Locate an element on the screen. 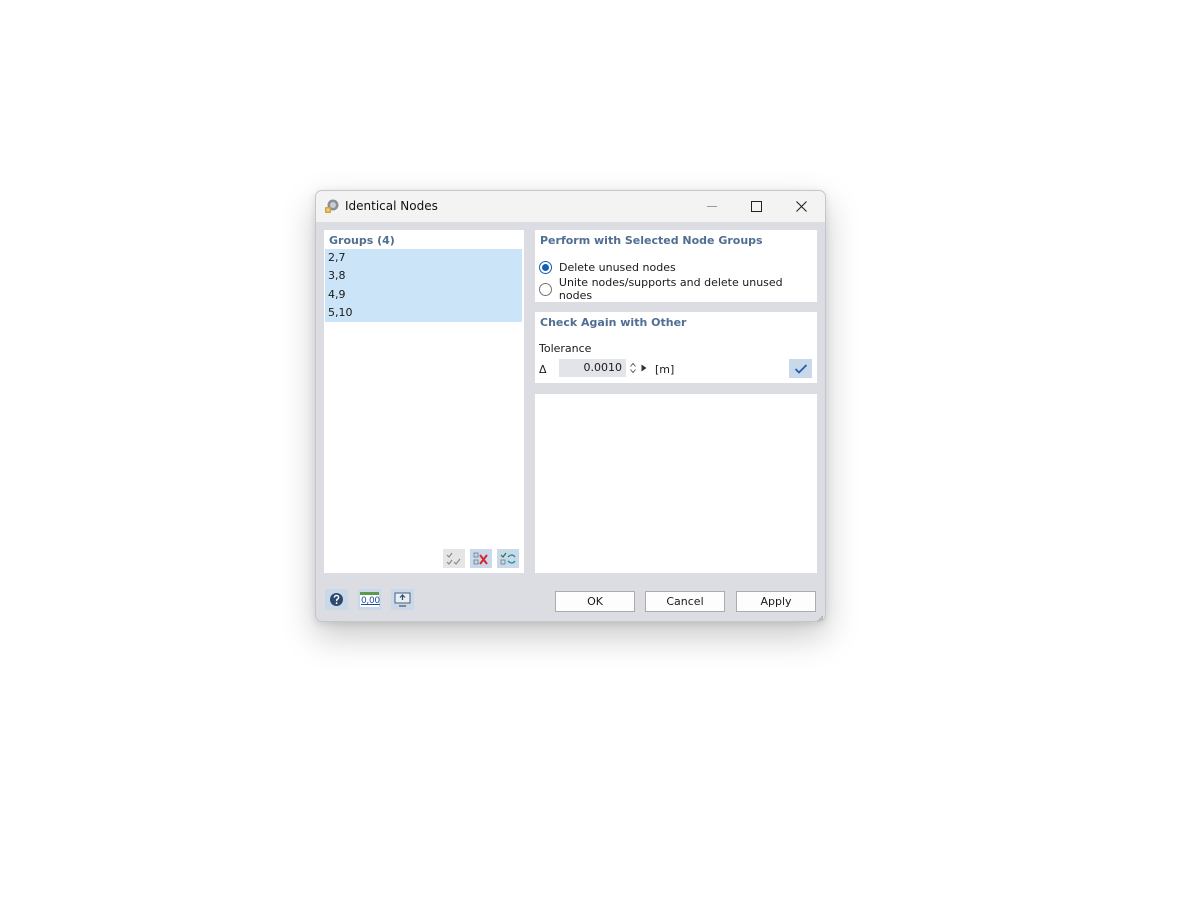 This screenshot has height=900, width=1200. spinner-arrows-icon is located at coordinates (633, 368).